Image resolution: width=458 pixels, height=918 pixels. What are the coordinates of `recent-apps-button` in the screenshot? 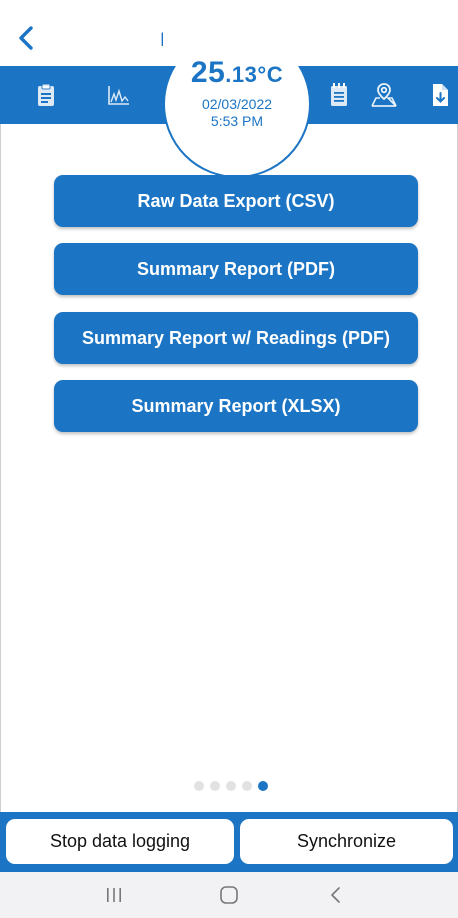 It's located at (114, 895).